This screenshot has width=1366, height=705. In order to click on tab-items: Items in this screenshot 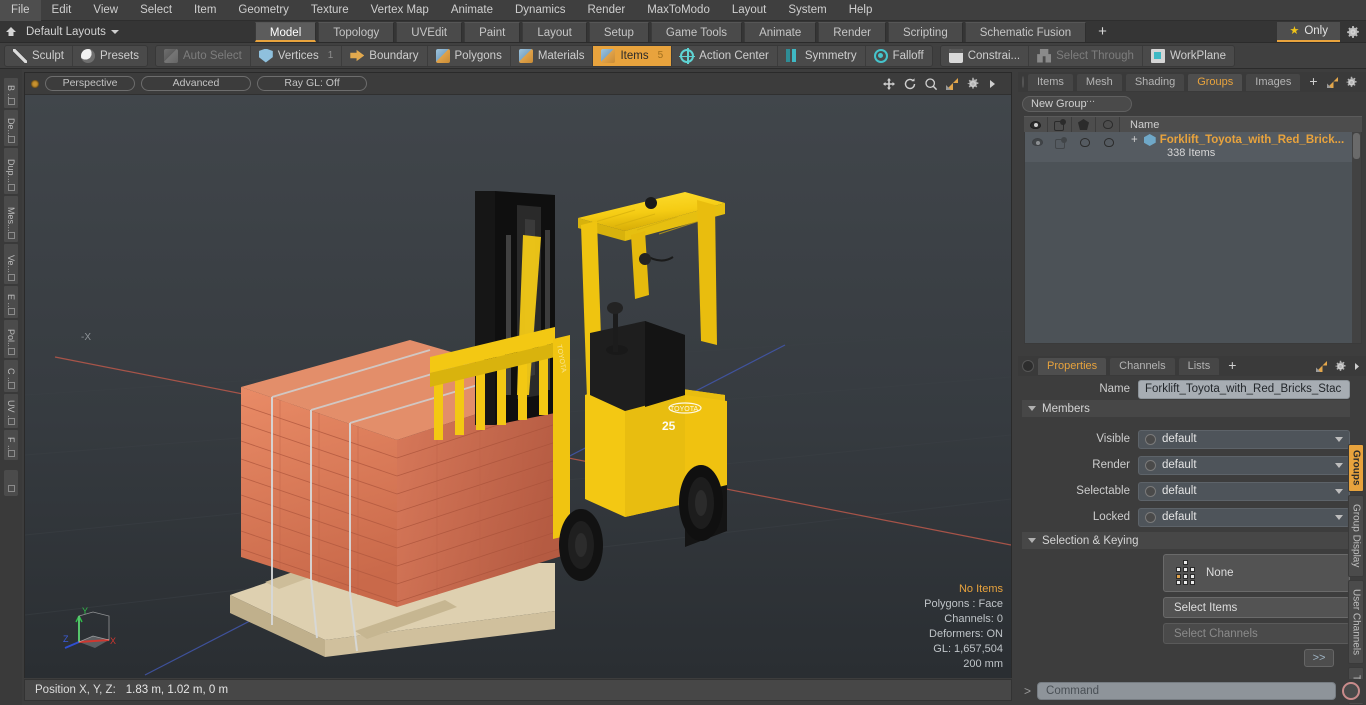, I will do `click(1050, 82)`.